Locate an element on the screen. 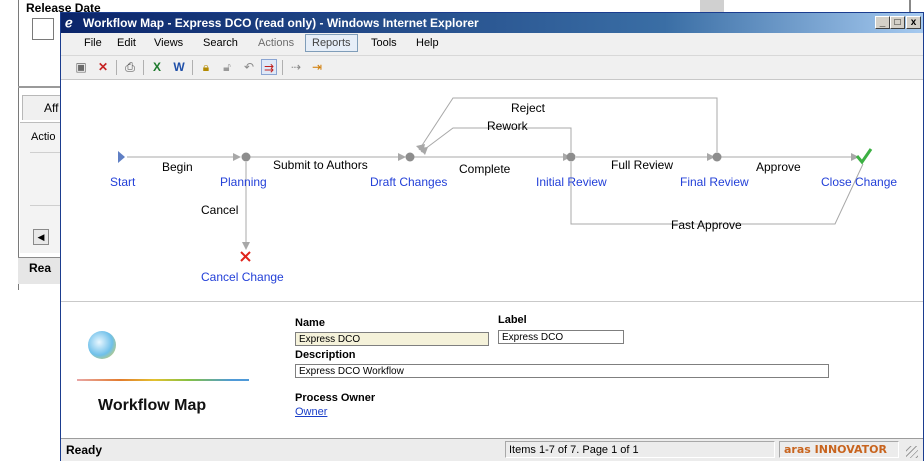 This screenshot has height=461, width=924. toolbar: ▣ ✕ ⎙ X W 🔒︎ 🔓︎ ↶ ⇉ ⇢ ⇥ is located at coordinates (492, 68).